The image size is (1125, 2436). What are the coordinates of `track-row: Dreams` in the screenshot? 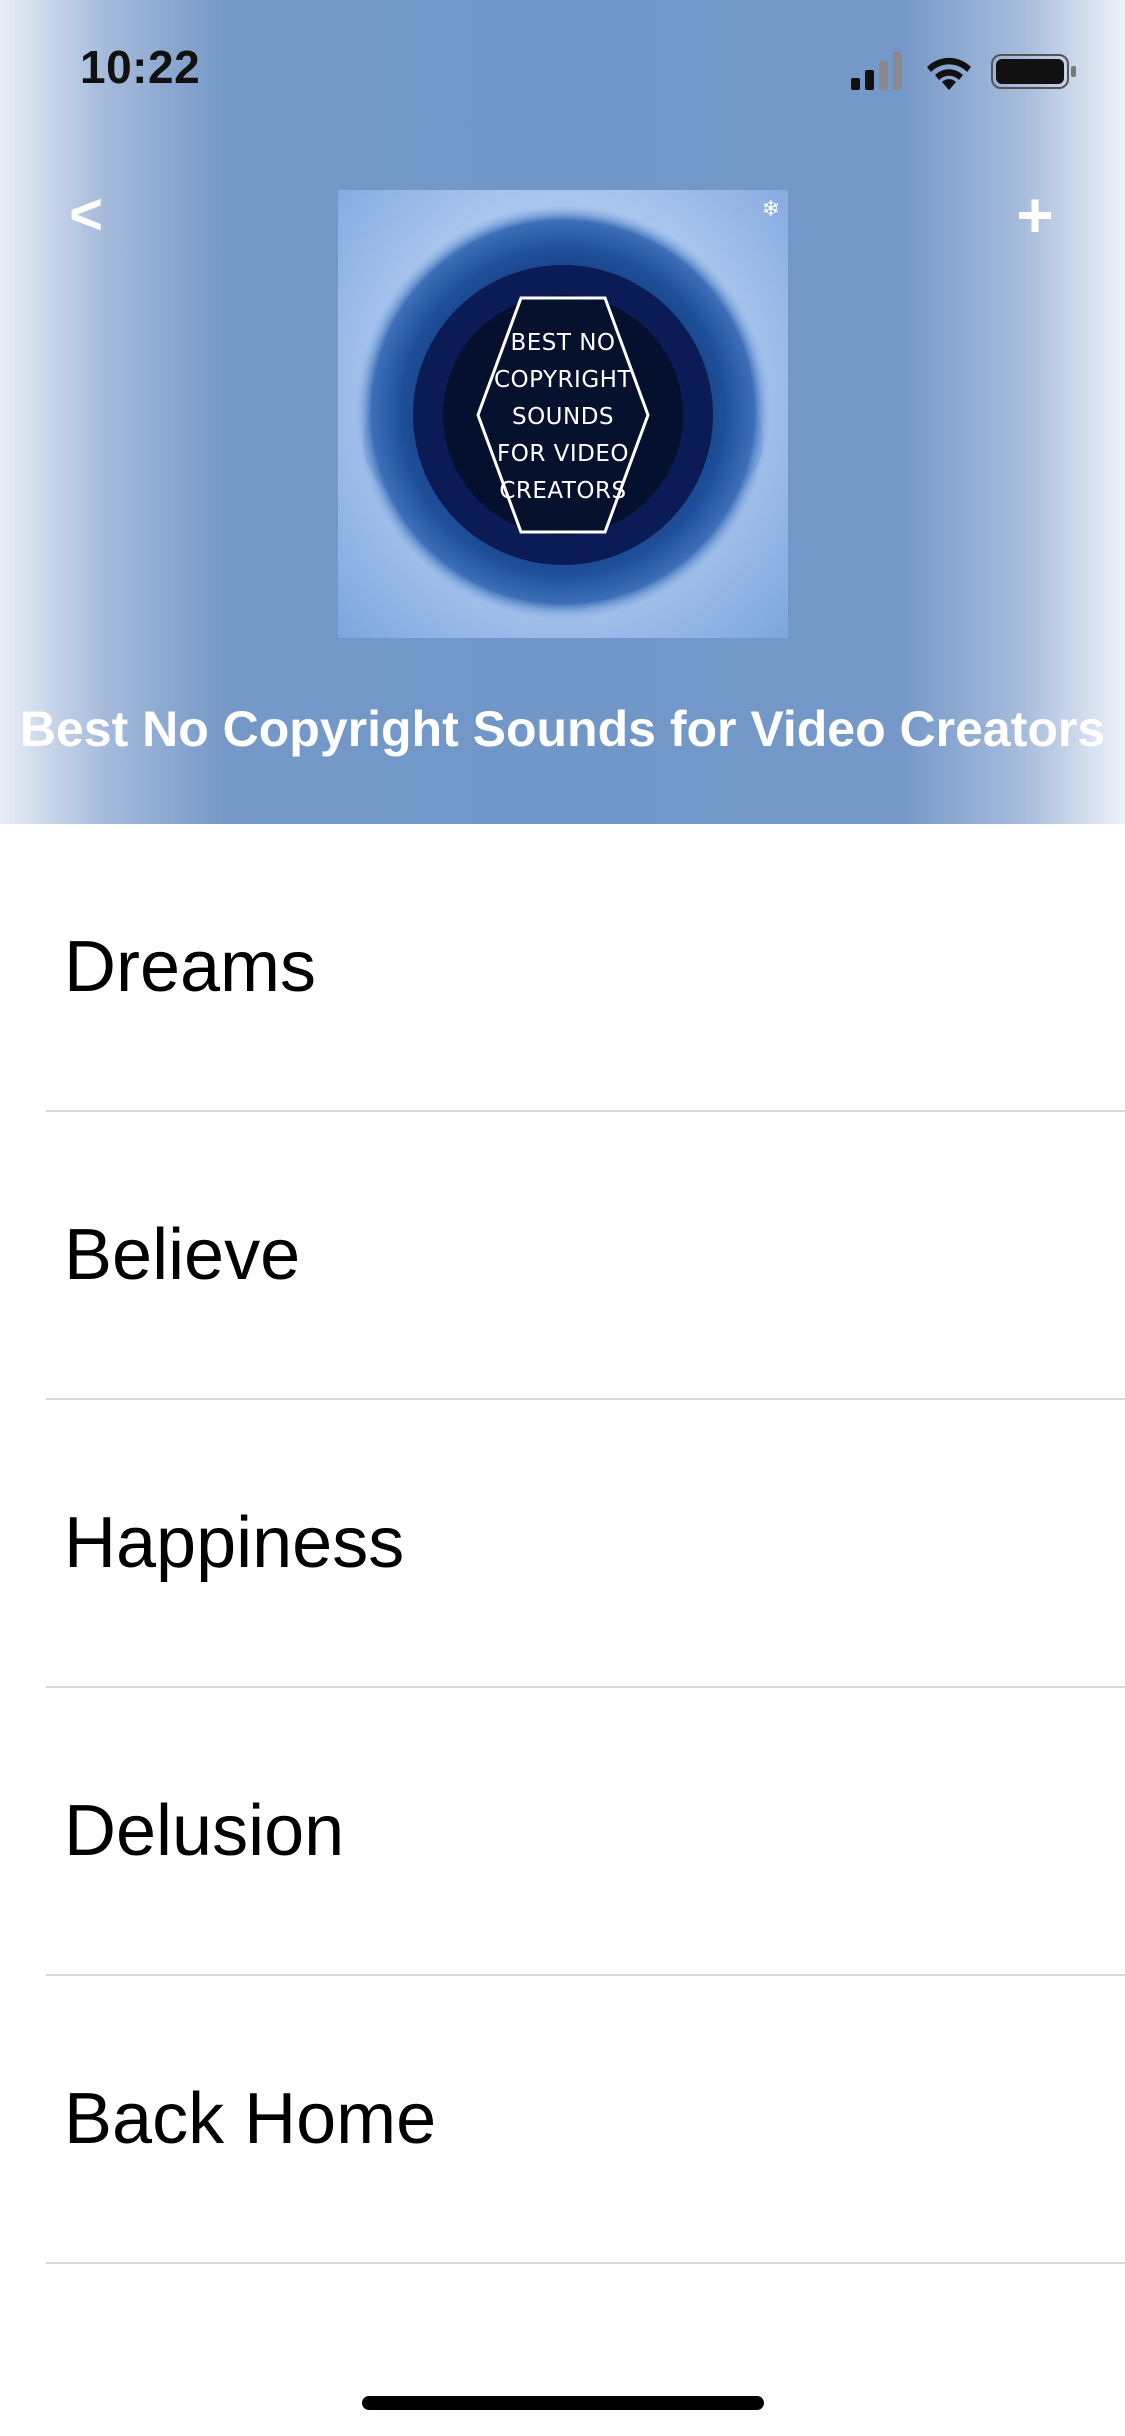 It's located at (585, 968).